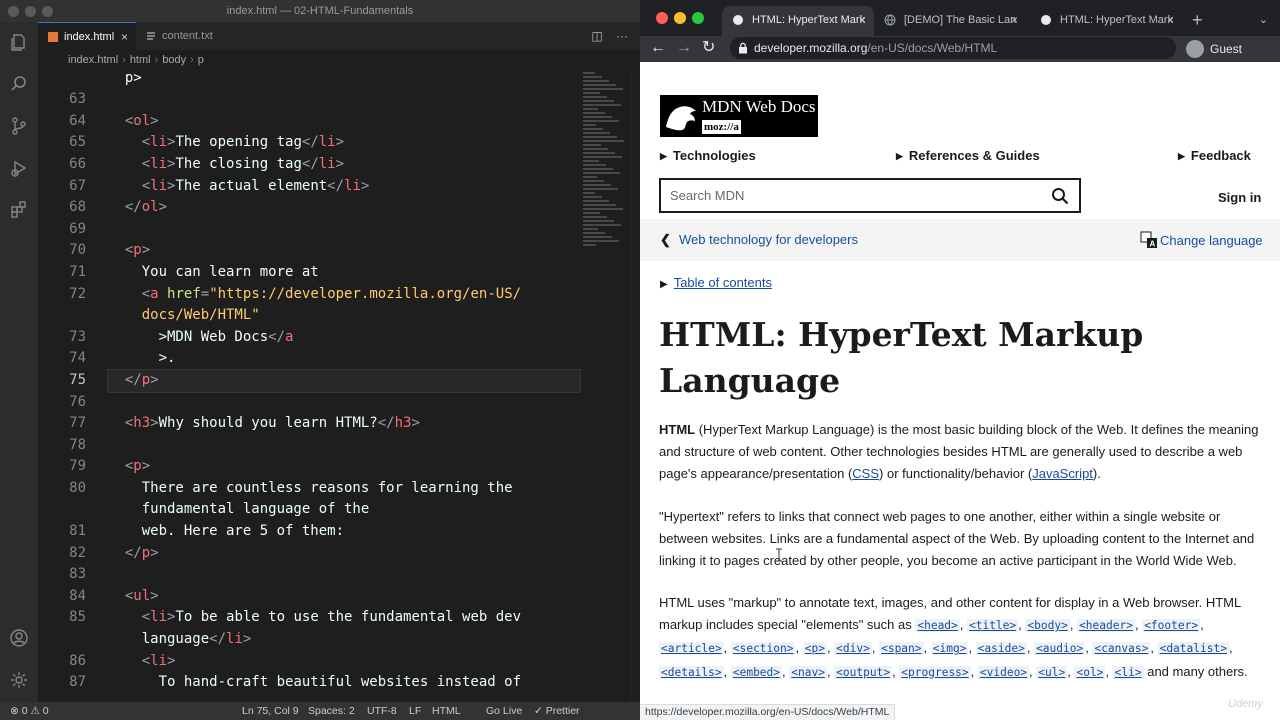 Image resolution: width=1280 pixels, height=720 pixels. Describe the element at coordinates (1197, 20) in the screenshot. I see `new-tab-button: +` at that location.